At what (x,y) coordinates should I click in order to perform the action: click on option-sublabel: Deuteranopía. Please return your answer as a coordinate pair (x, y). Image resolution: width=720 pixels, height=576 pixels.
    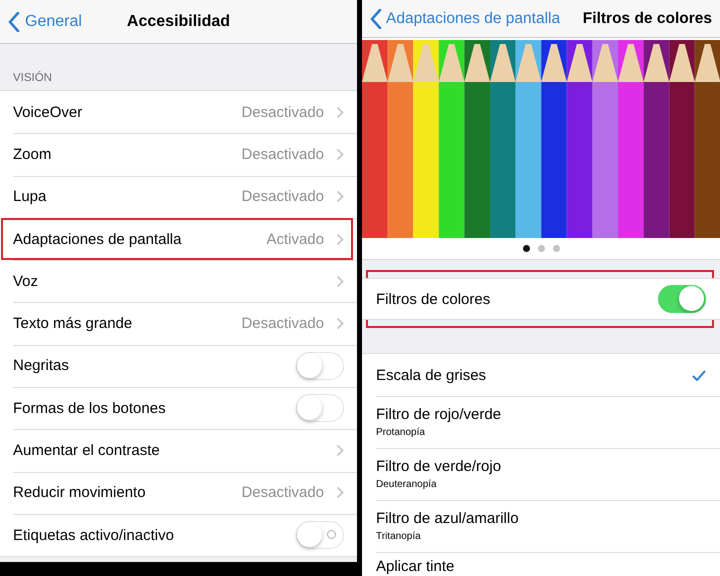
    Looking at the image, I should click on (407, 484).